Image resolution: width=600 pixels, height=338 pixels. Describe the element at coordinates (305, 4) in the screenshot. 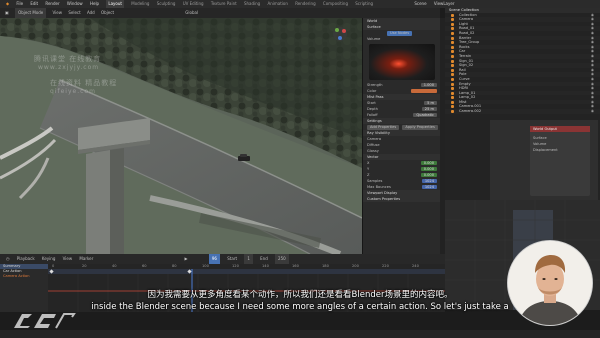

I see `workspace-tab-rendering: Rendering` at that location.